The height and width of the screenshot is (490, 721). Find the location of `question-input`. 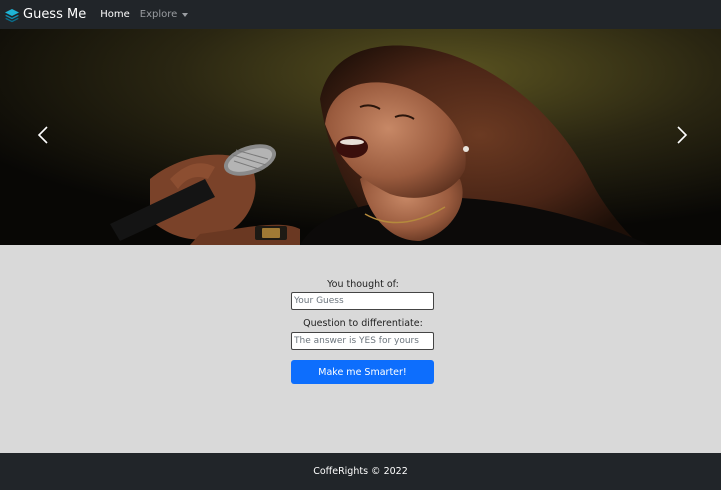

question-input is located at coordinates (362, 341).